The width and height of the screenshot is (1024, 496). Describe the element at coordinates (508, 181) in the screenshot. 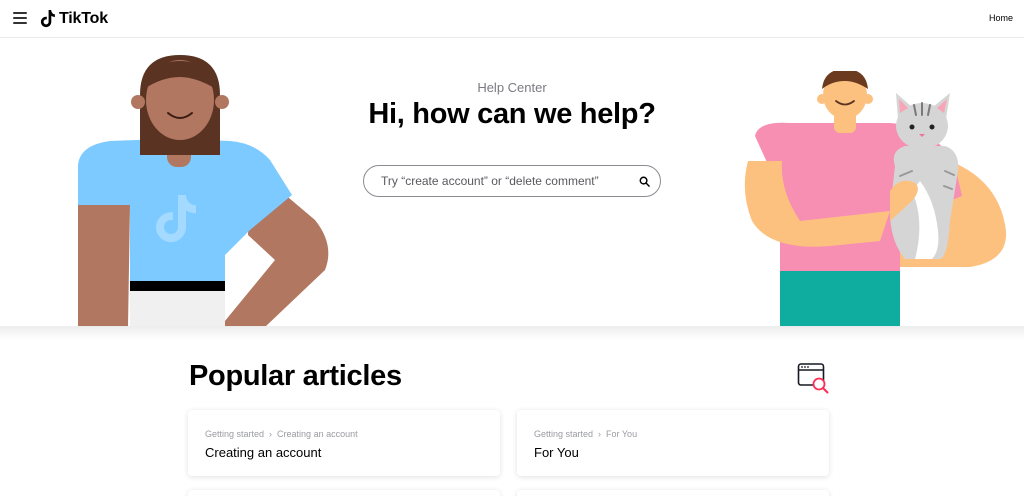

I see `search-input` at that location.